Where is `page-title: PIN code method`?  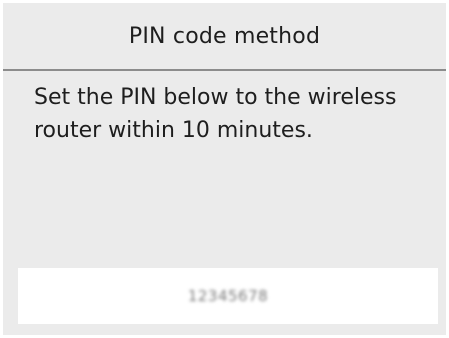
page-title: PIN code method is located at coordinates (224, 36).